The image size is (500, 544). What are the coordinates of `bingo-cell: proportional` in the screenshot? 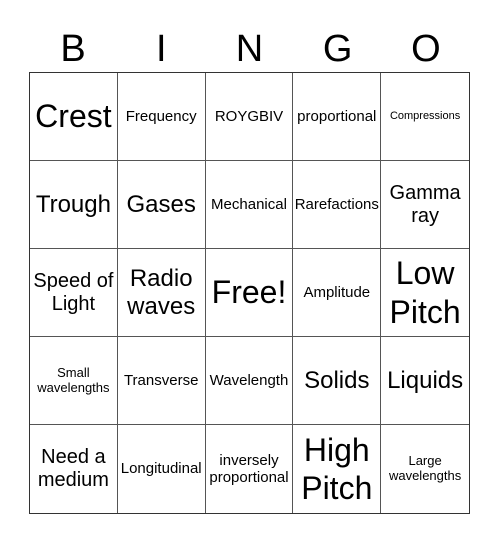 It's located at (337, 117).